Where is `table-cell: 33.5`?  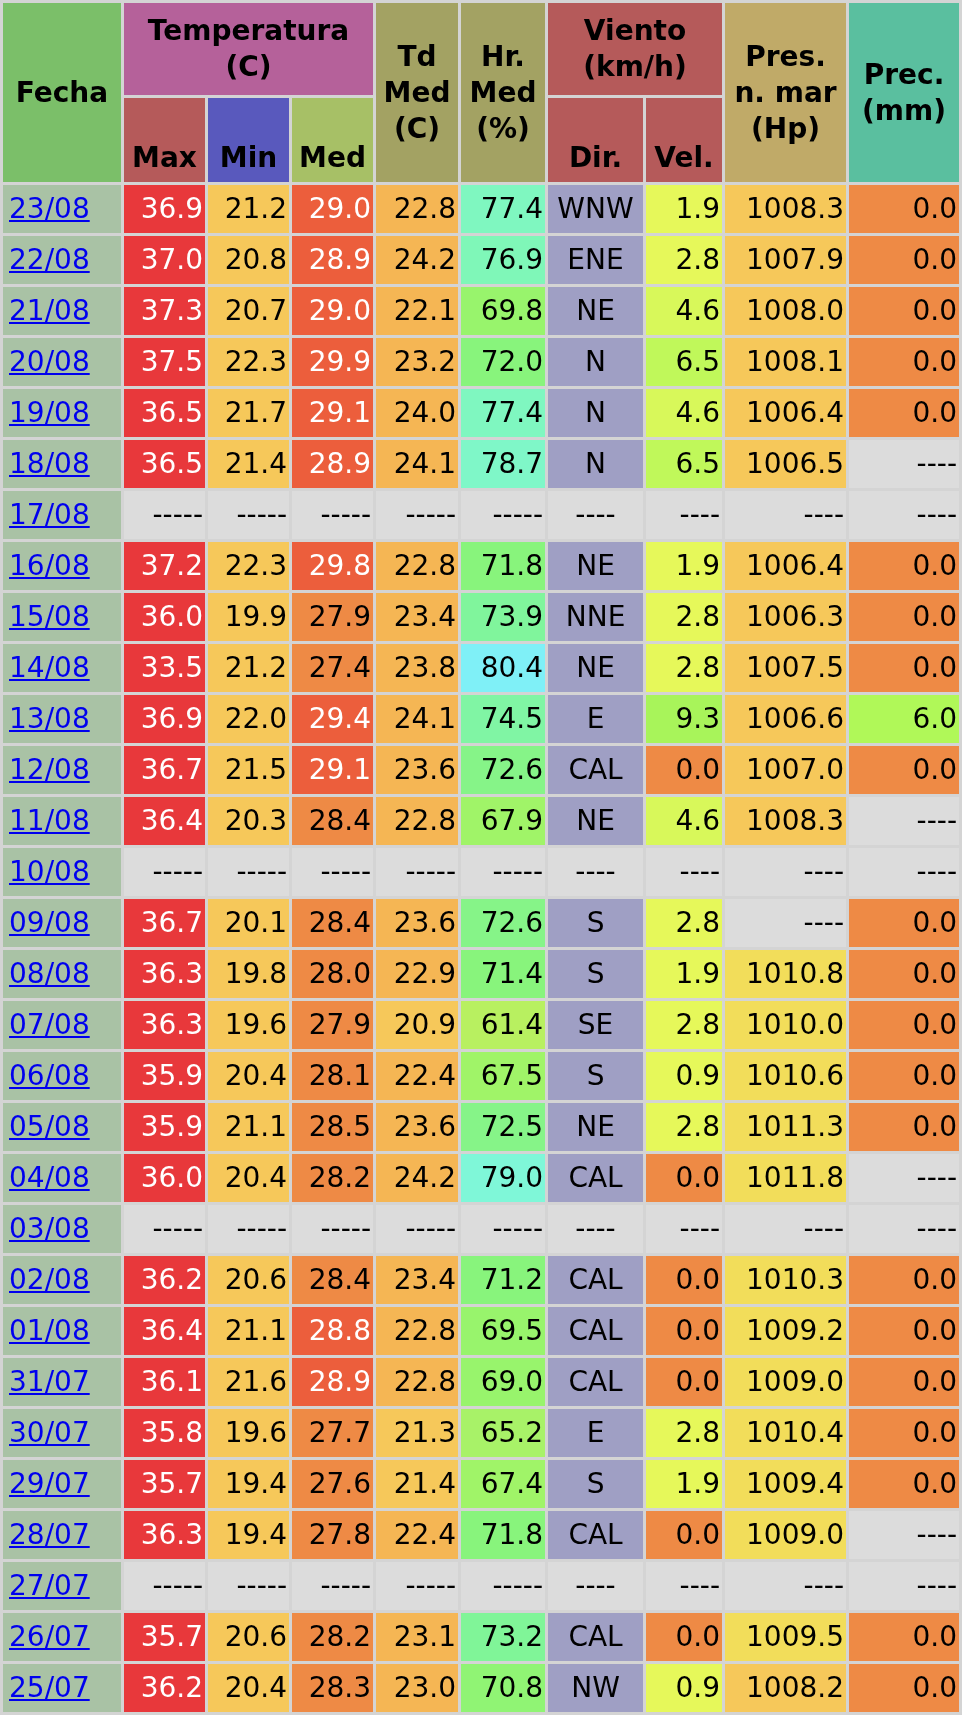
table-cell: 33.5 is located at coordinates (164, 668).